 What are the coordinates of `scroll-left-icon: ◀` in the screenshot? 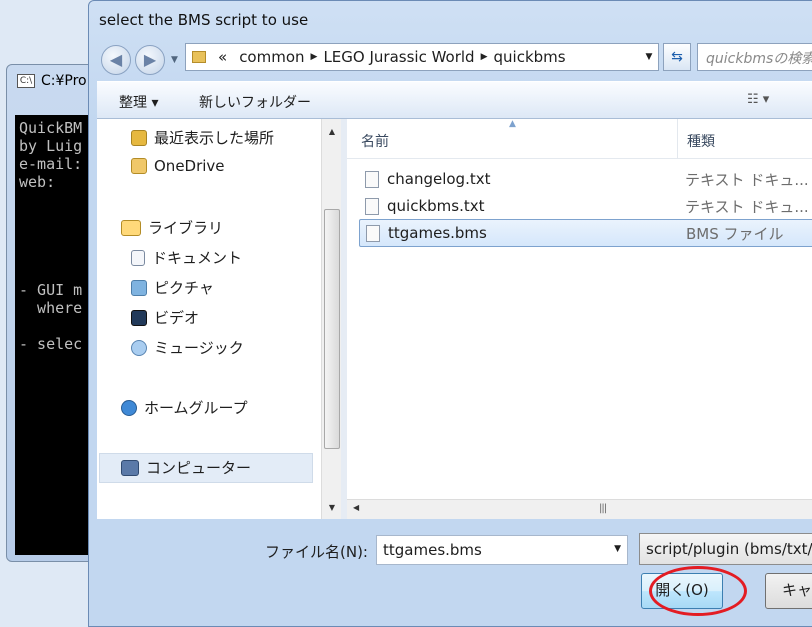 It's located at (356, 507).